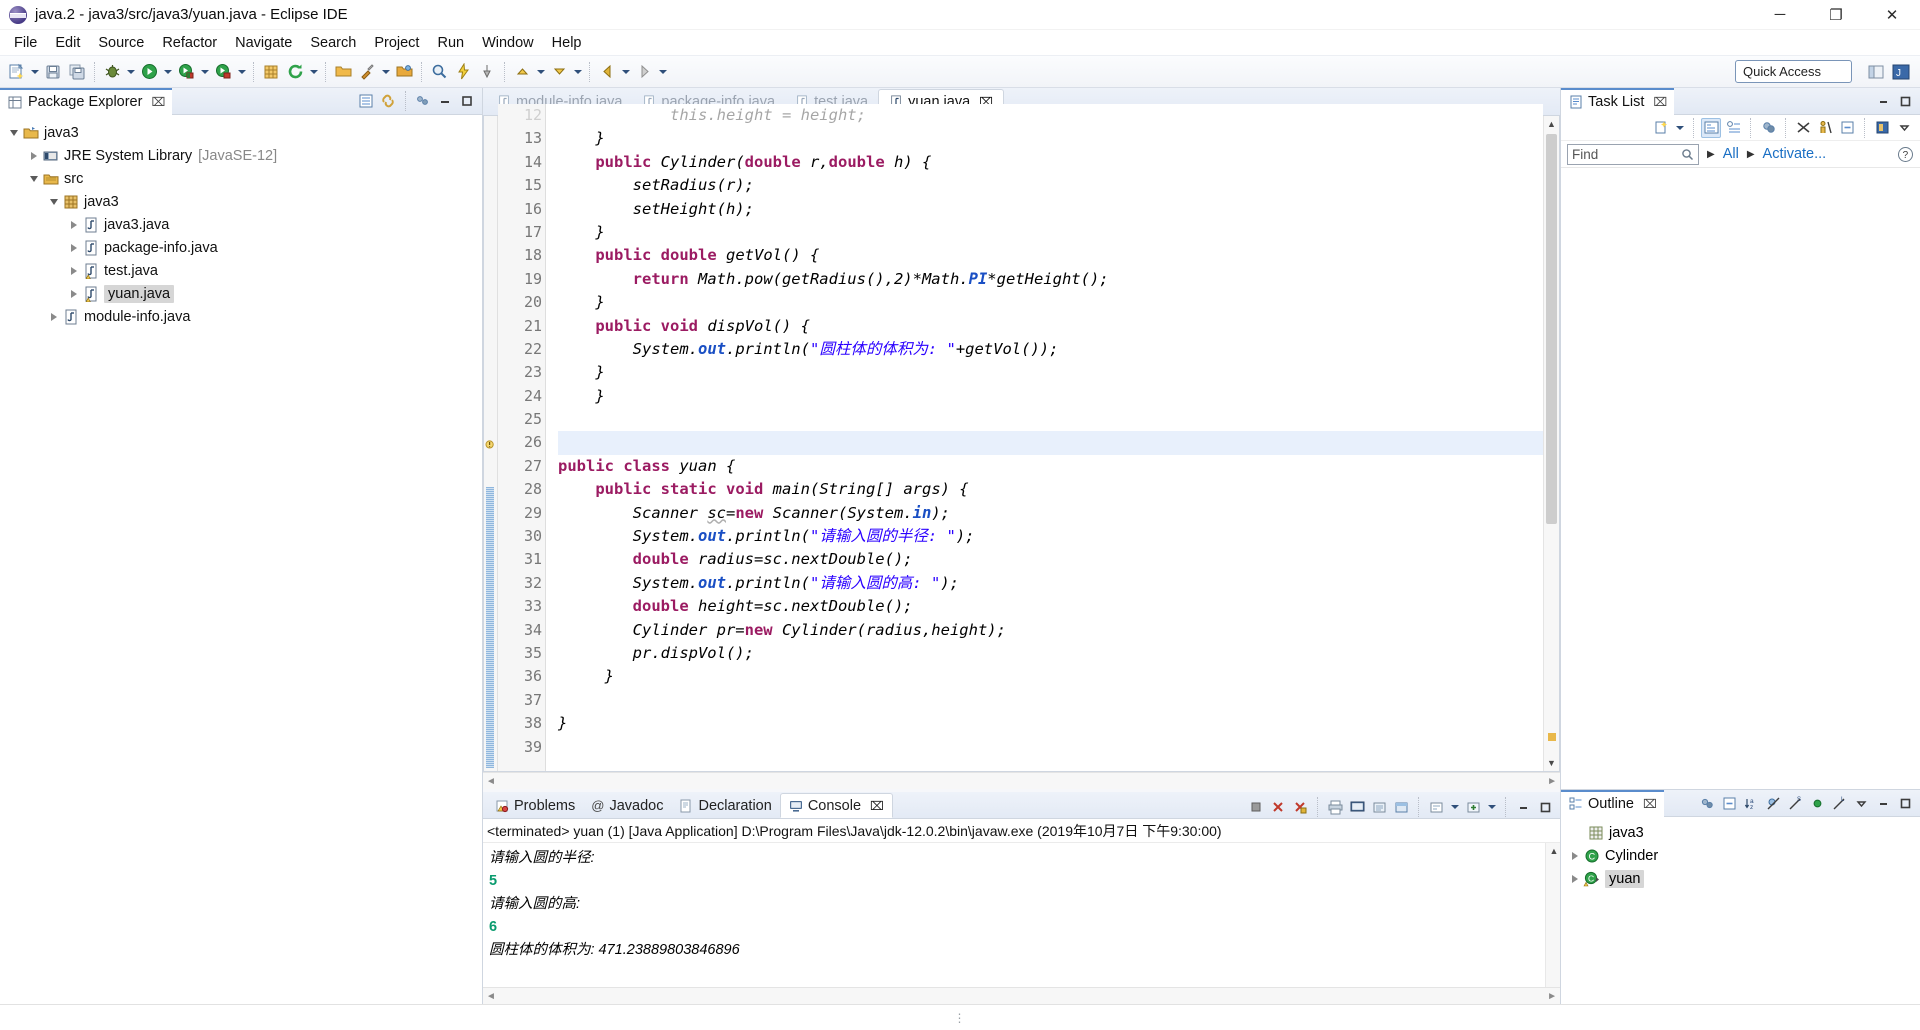  Describe the element at coordinates (1803, 128) in the screenshot. I see `filter-complete-icon` at that location.